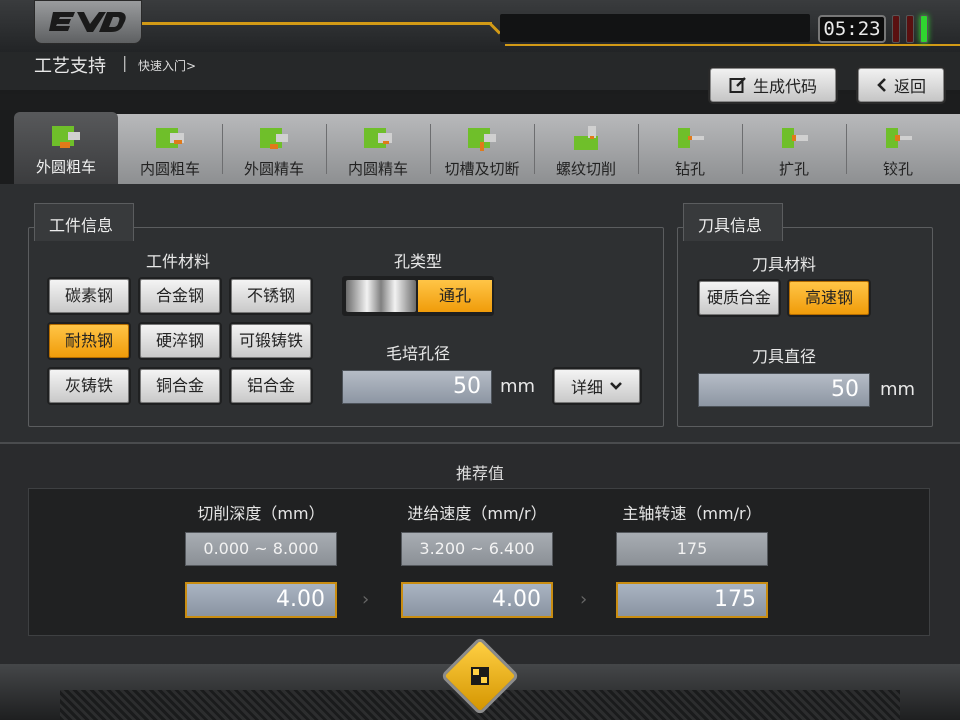 This screenshot has height=720, width=960. What do you see at coordinates (180, 341) in the screenshot?
I see `material-button: 硬淬钢` at bounding box center [180, 341].